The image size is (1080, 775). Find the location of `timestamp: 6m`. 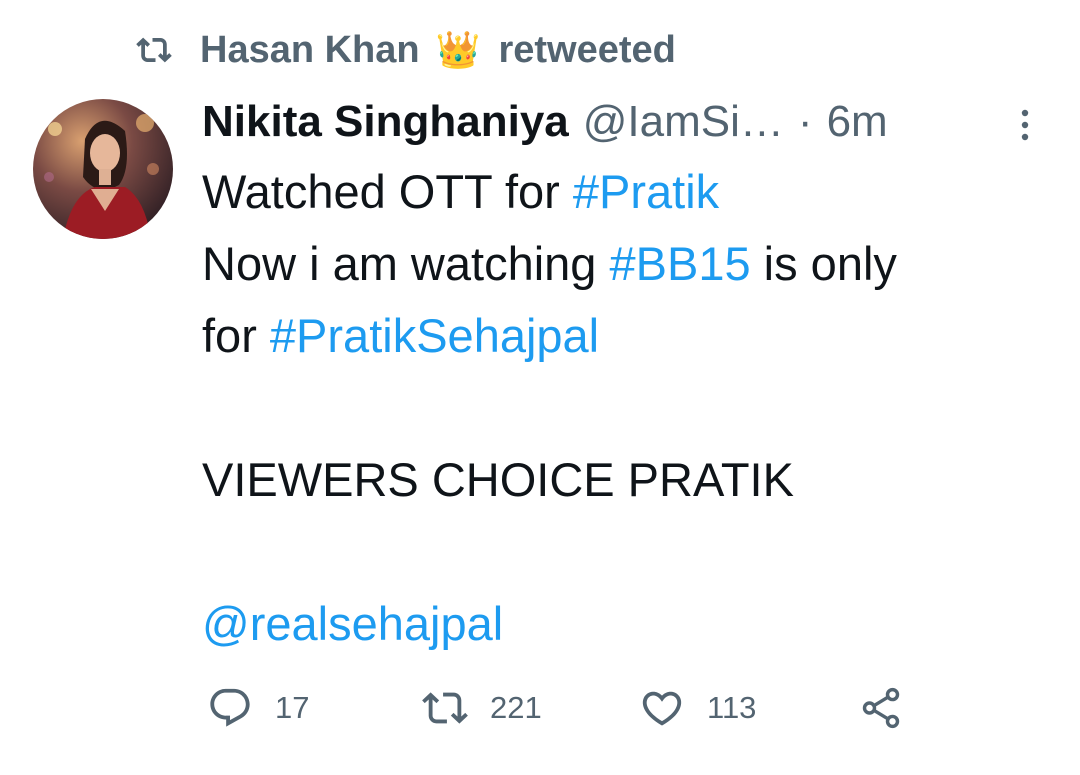

timestamp: 6m is located at coordinates (857, 122).